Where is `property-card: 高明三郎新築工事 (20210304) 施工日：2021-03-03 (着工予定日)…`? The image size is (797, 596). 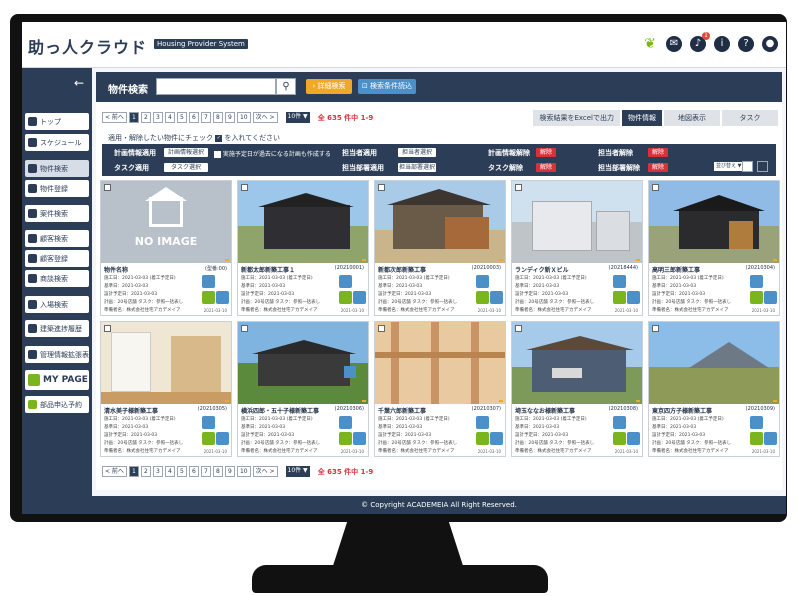 property-card: 高明三郎新築工事 (20210304) 施工日：2021-03-03 (着工予定日)… is located at coordinates (714, 248).